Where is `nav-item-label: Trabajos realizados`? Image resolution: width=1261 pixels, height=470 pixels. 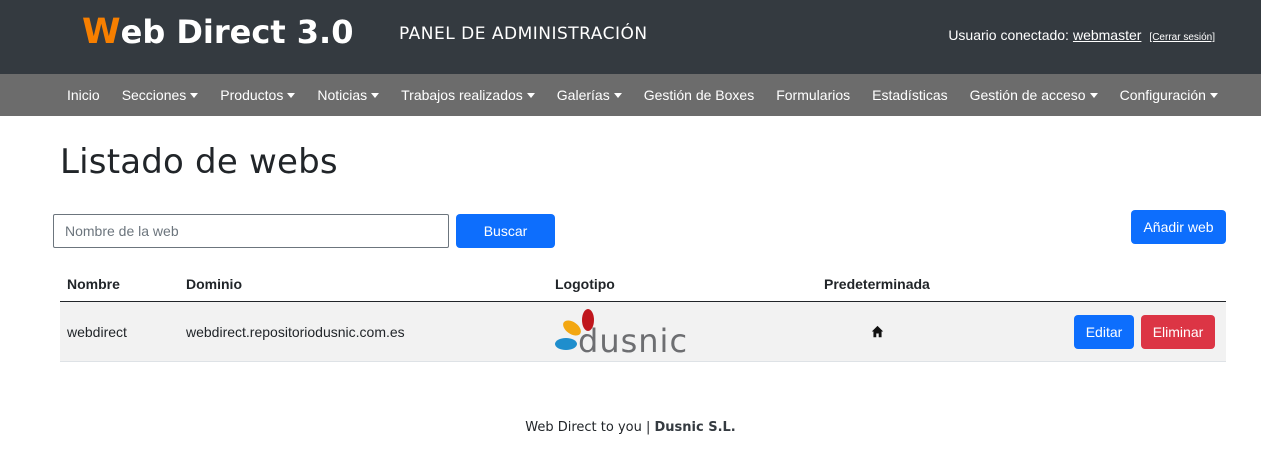 nav-item-label: Trabajos realizados is located at coordinates (462, 95).